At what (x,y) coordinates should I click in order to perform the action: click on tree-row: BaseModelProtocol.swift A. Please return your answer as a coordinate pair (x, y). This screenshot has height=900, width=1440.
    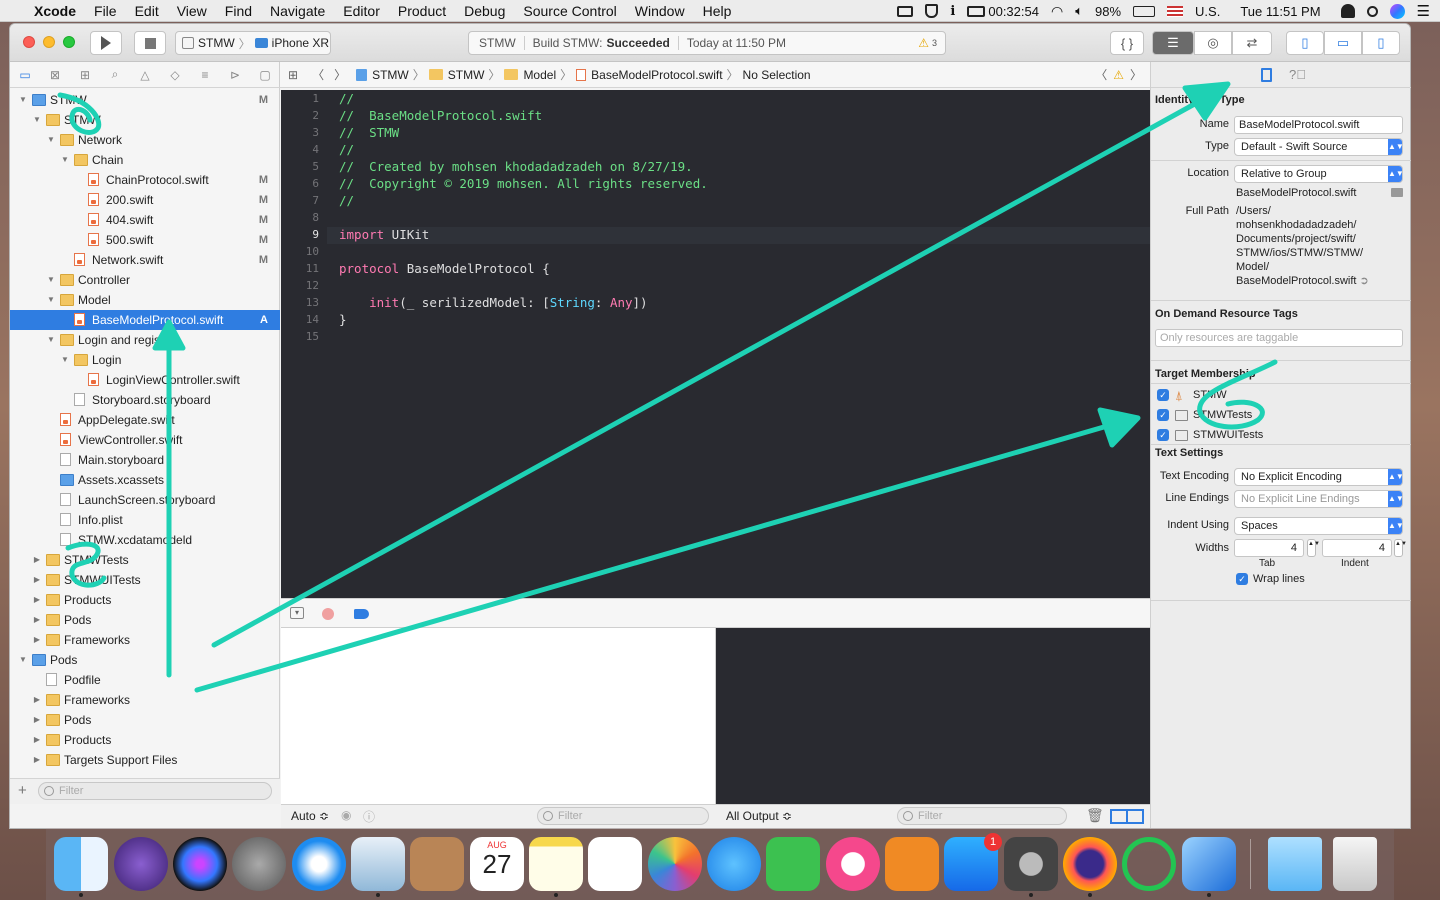
    Looking at the image, I should click on (145, 320).